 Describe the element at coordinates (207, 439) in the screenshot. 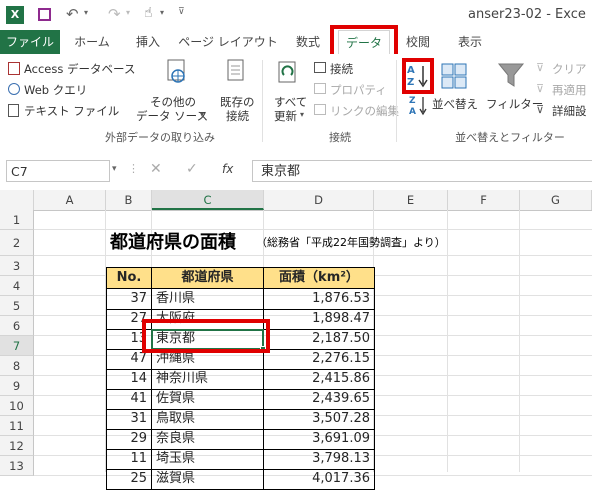

I see `cell-prefecture: 奈良県` at that location.